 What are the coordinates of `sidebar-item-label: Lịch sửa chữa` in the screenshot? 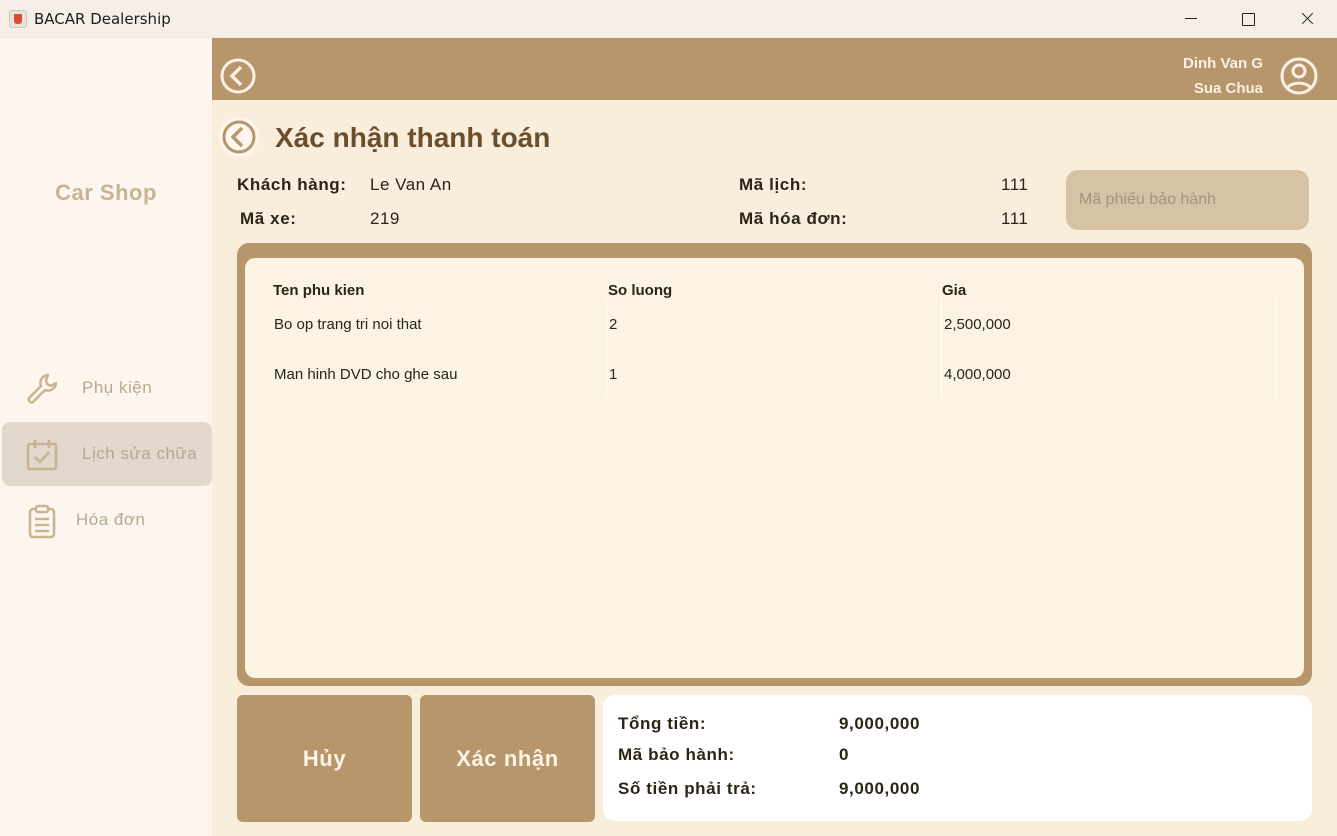 It's located at (140, 453).